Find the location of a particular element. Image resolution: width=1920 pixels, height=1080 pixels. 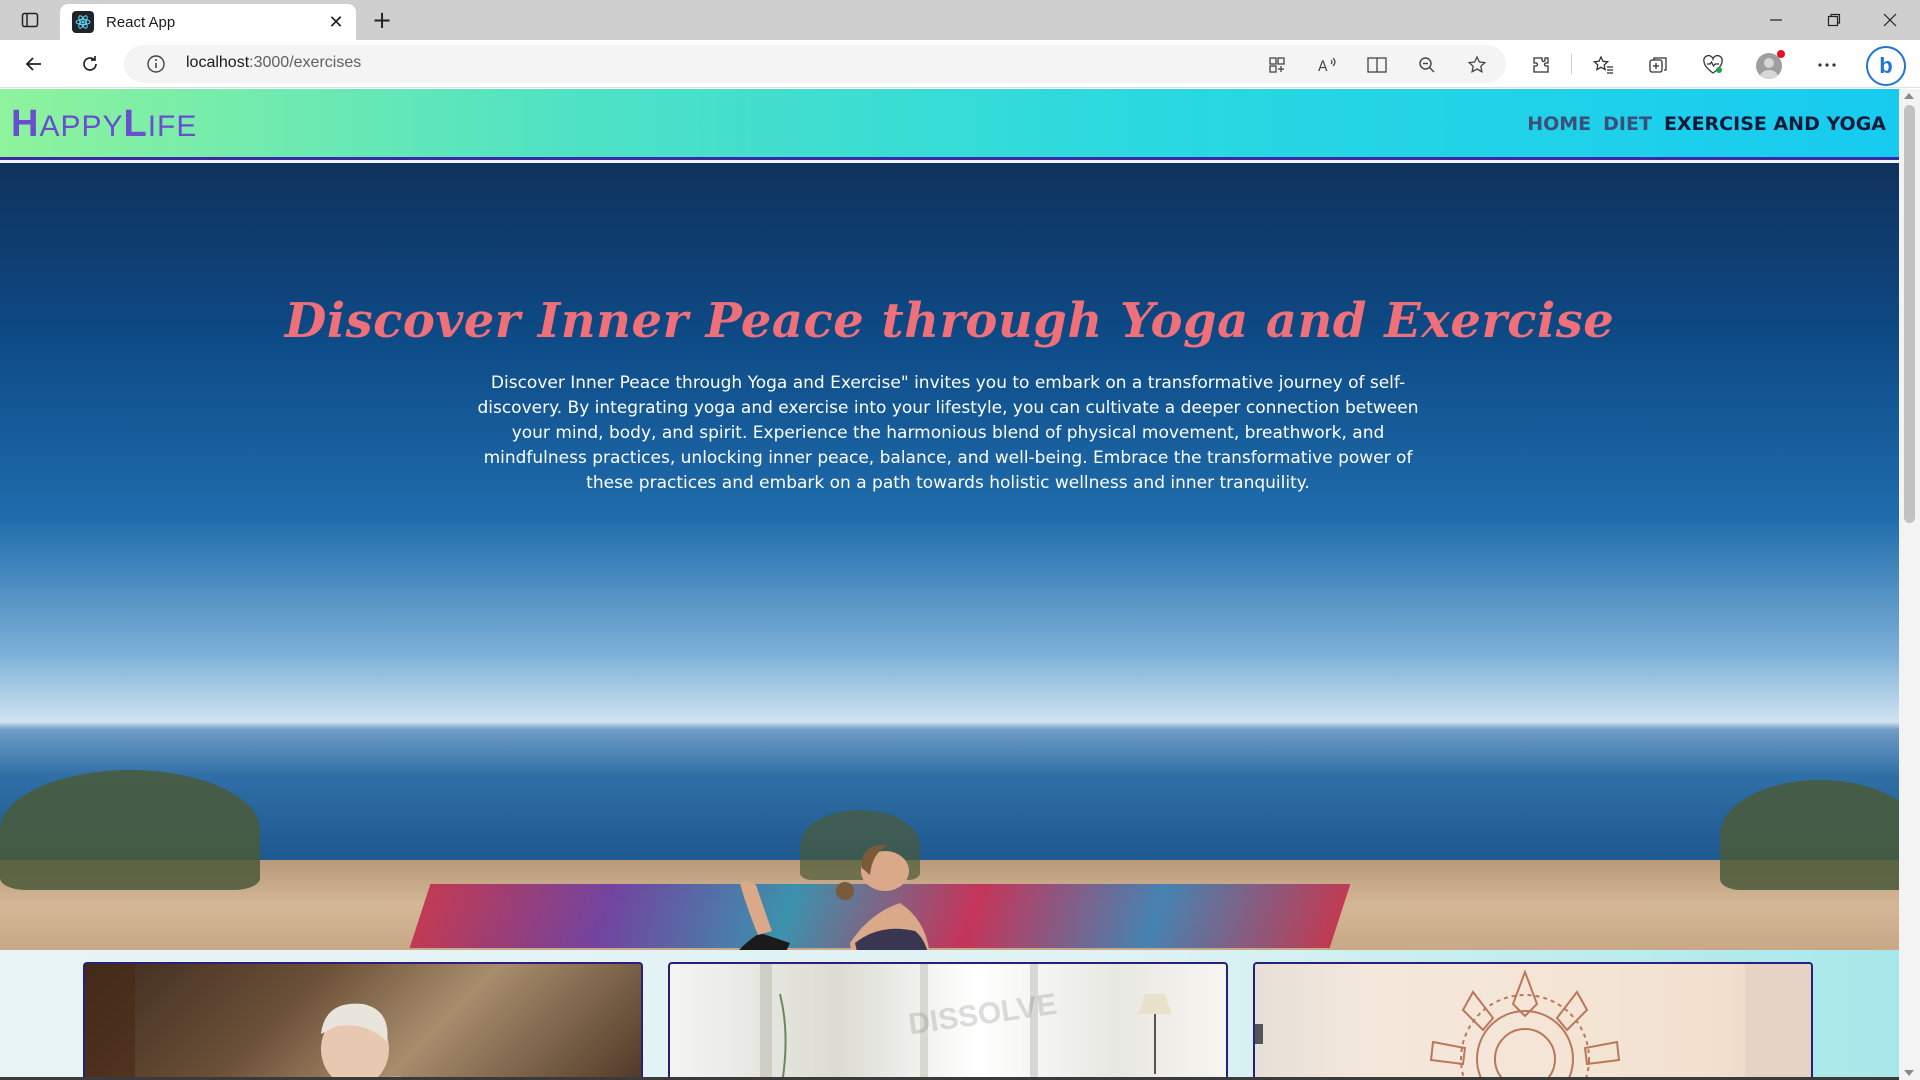

tab-title: React App is located at coordinates (141, 22).